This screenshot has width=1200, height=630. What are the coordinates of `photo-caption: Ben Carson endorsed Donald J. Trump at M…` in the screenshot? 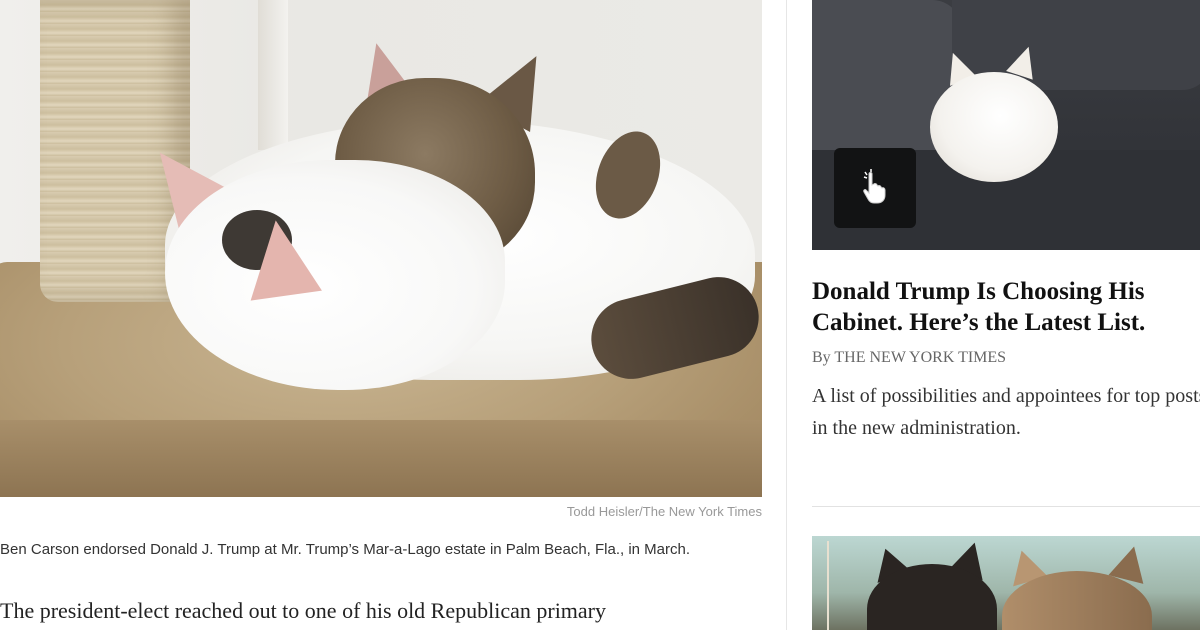 It's located at (345, 549).